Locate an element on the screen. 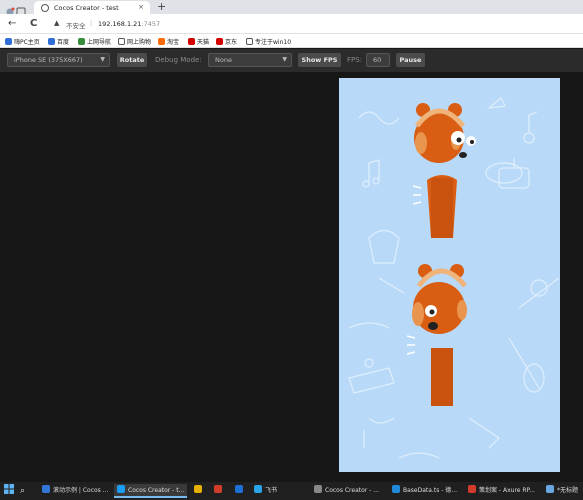  url-input: ▲ 不安全 | 192.168.1.21:7457 is located at coordinates (315, 24).